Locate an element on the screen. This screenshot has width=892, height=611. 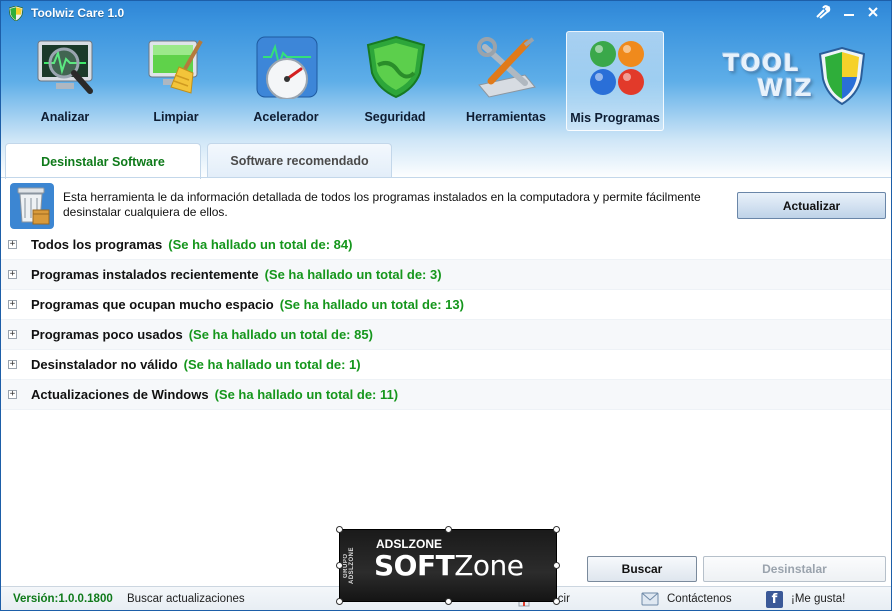
category-title: Programas que ocupan mucho espacio is located at coordinates (152, 304).